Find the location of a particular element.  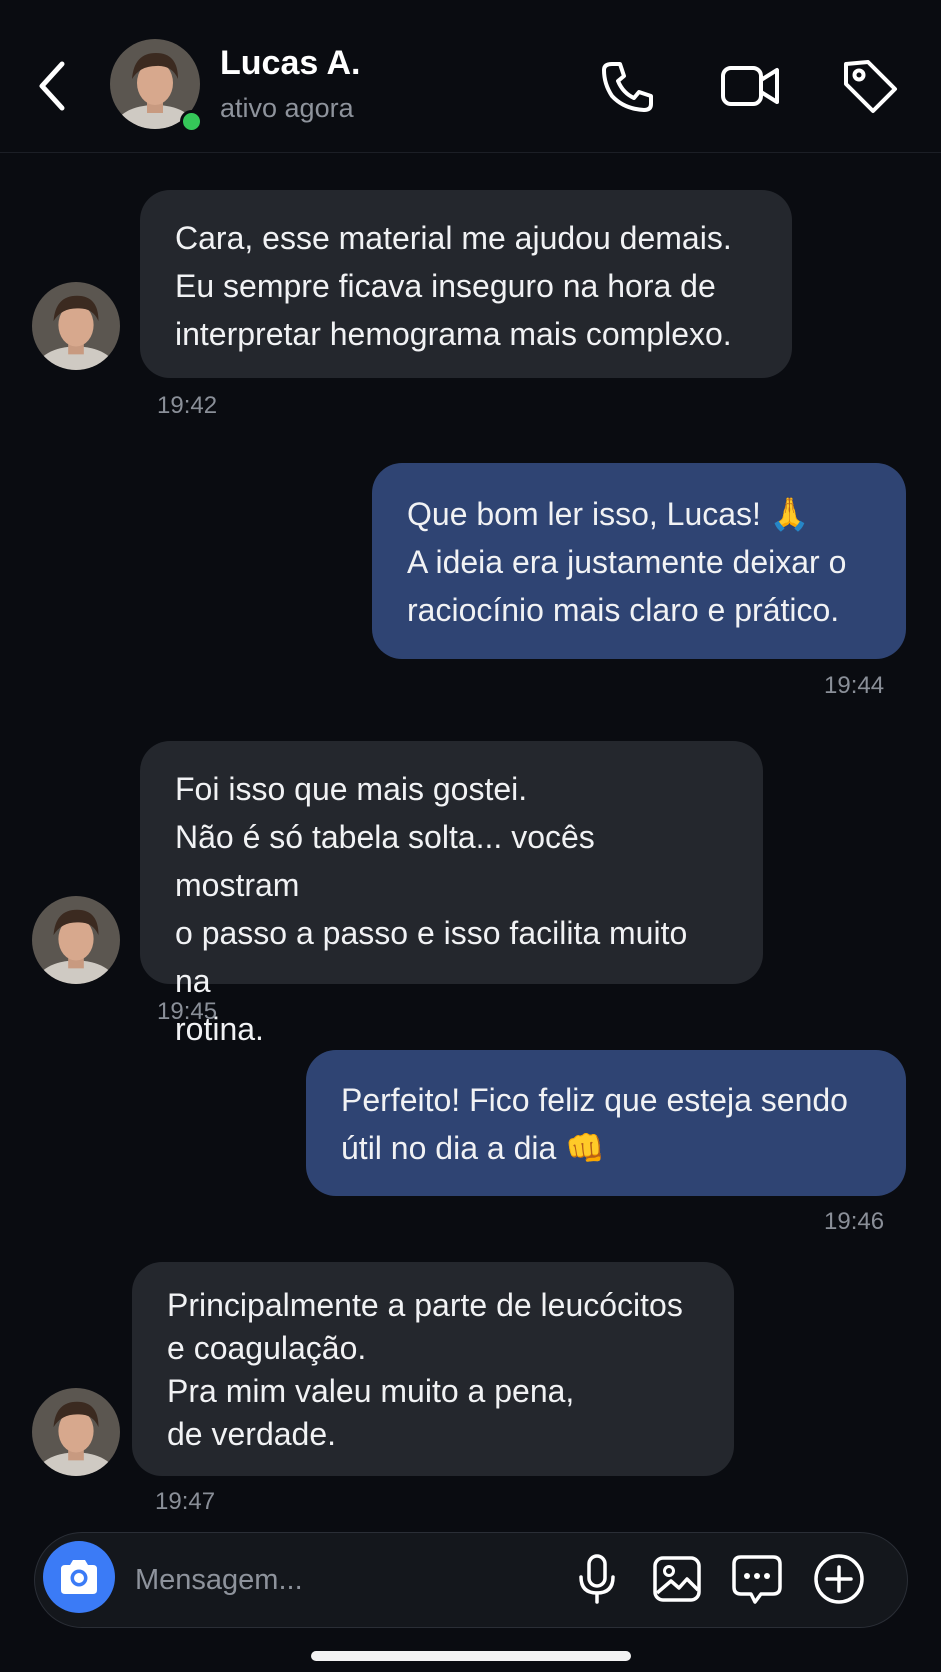

add-icon is located at coordinates (839, 1579).